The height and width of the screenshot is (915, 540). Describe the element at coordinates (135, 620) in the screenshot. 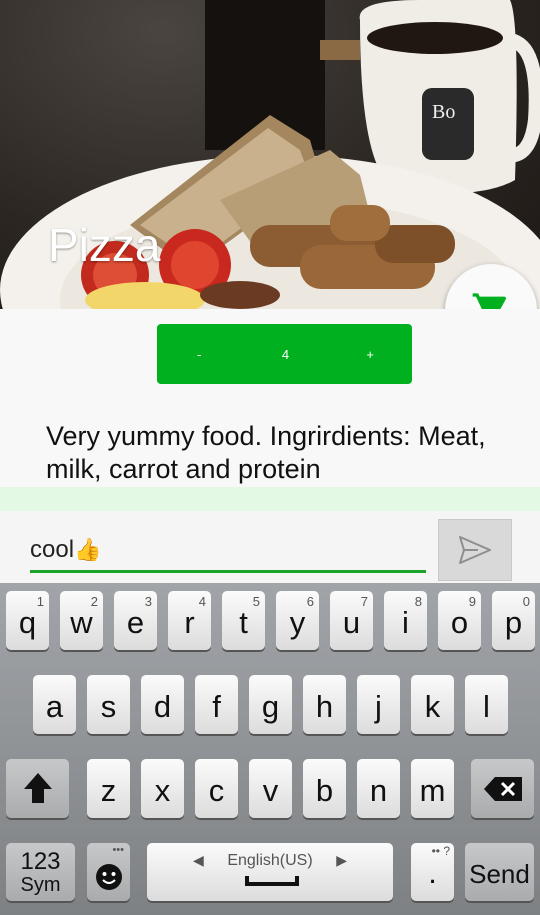

I see `key-e: 3e` at that location.